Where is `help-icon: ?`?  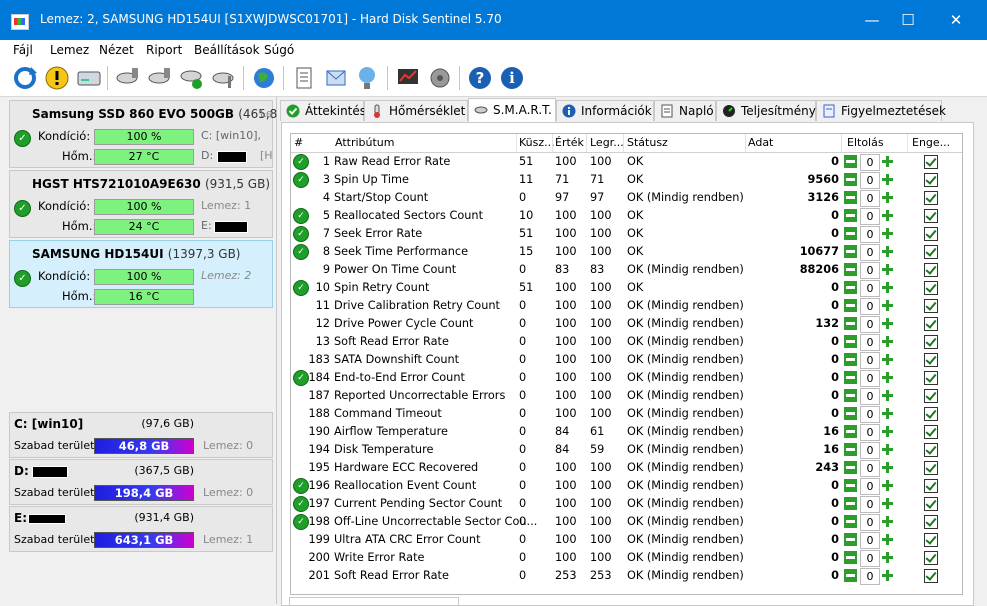
help-icon: ? is located at coordinates (480, 78).